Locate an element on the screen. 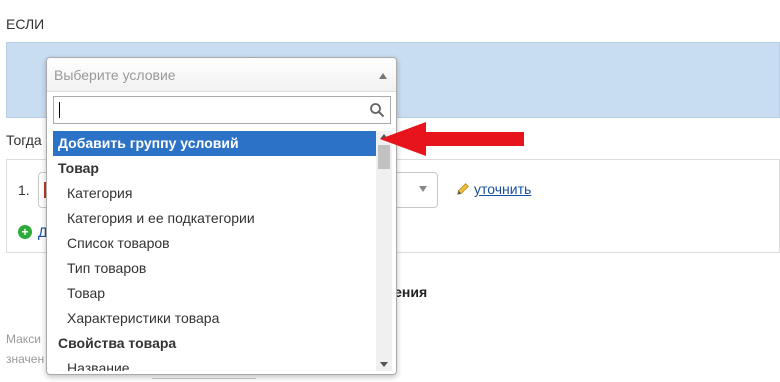 This screenshot has height=382, width=780. if-label: ЕСЛИ is located at coordinates (25, 24).